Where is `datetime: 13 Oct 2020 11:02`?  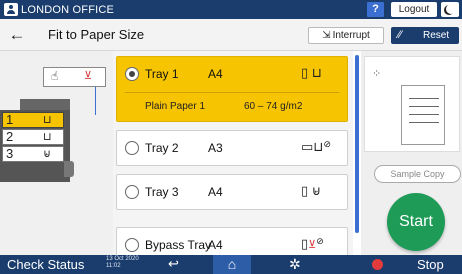 datetime: 13 Oct 2020 11:02 is located at coordinates (122, 263).